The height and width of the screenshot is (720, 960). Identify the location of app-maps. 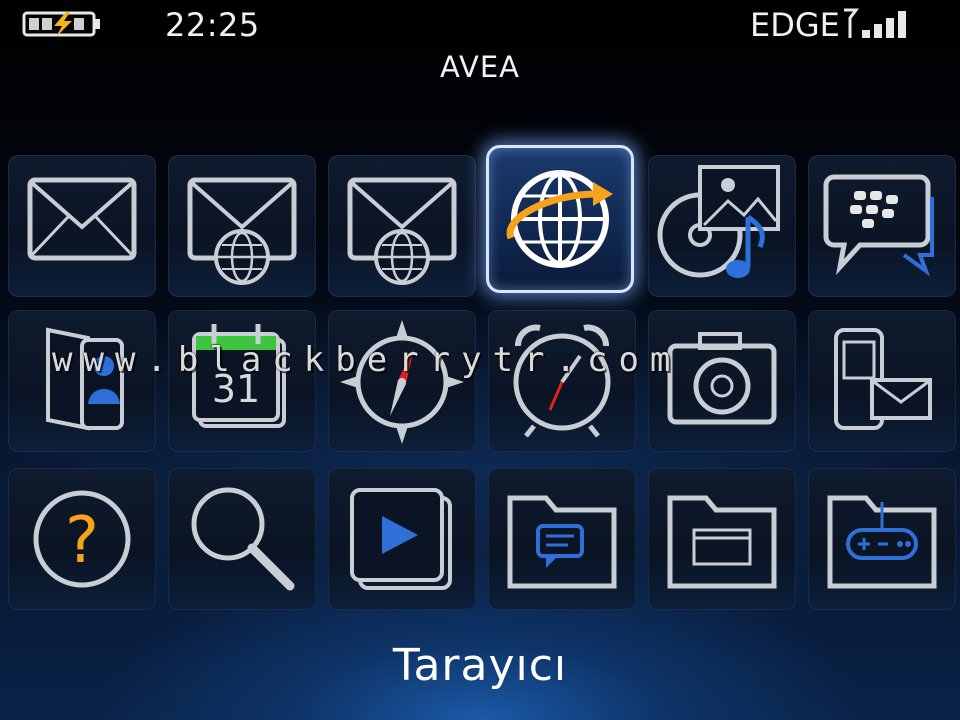
(402, 381).